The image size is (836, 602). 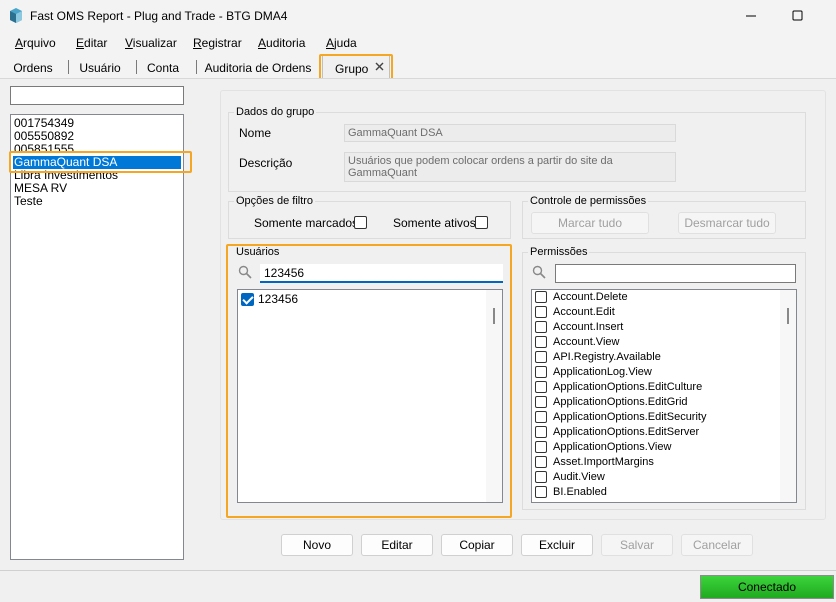 I want to click on novo-button: Novo, so click(x=317, y=545).